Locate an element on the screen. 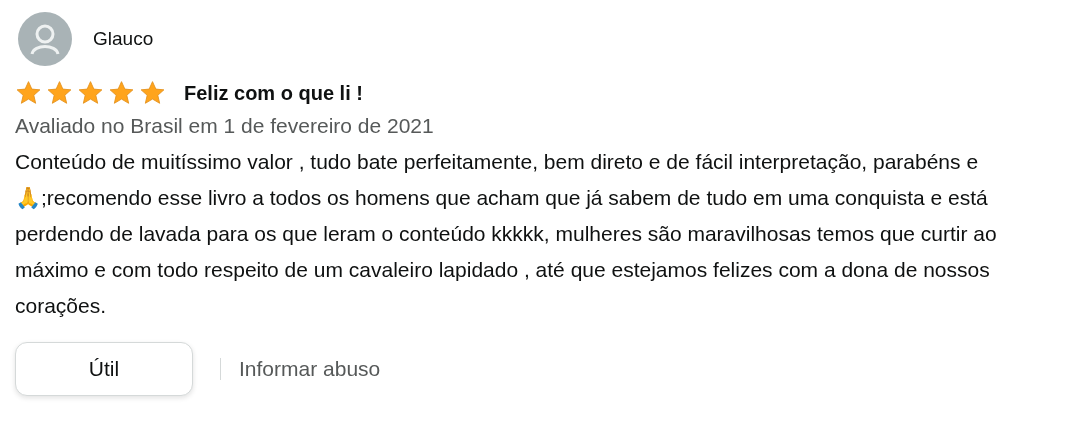  avatar-icon is located at coordinates (45, 39).